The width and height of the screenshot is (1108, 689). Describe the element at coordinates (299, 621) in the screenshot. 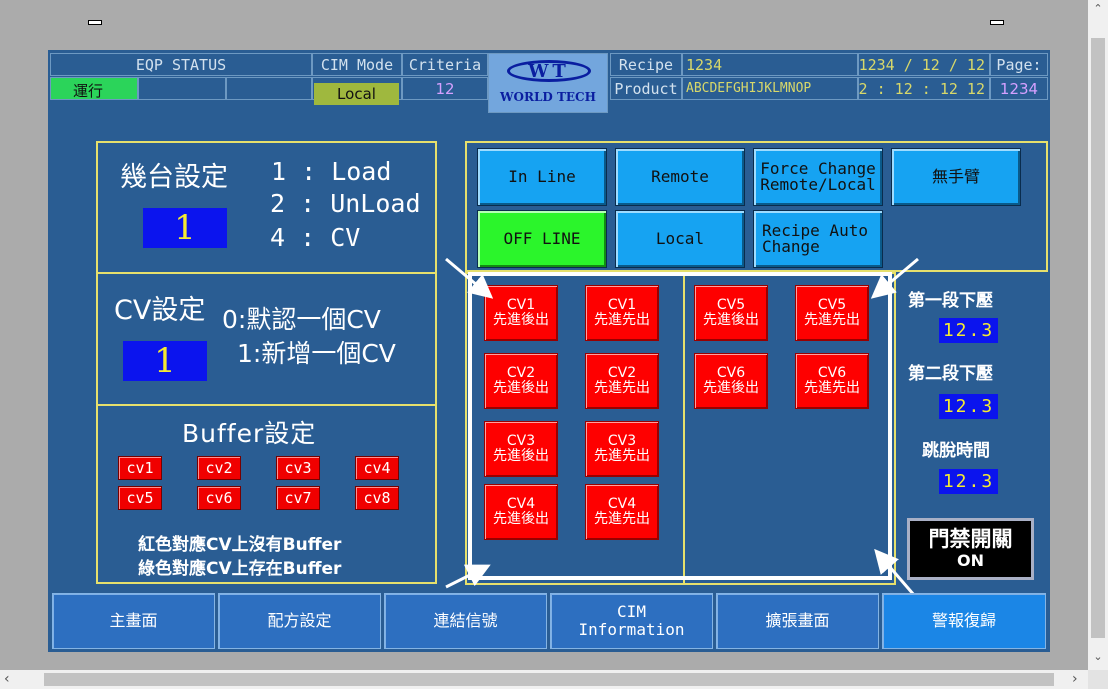

I see `nav-recipe-button: 配方設定` at that location.